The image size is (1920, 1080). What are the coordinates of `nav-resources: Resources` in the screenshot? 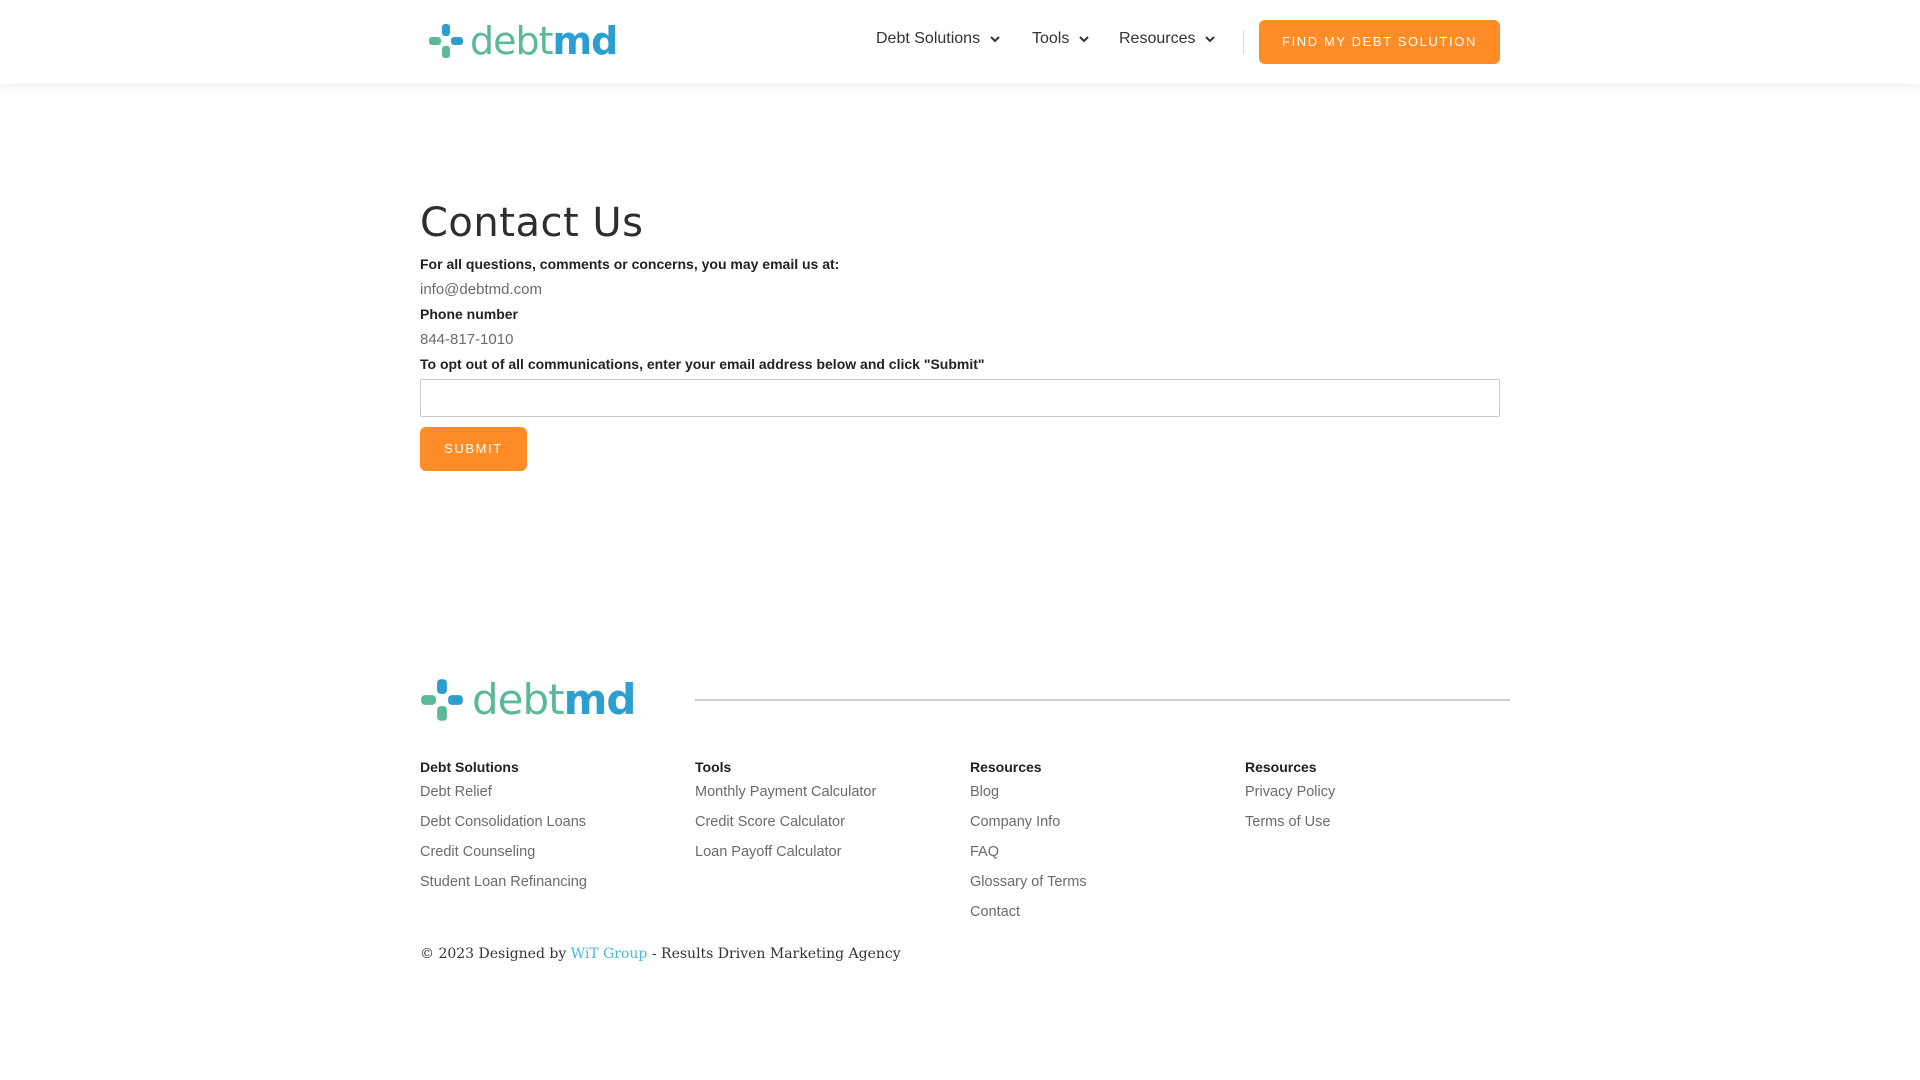 It's located at (1167, 39).